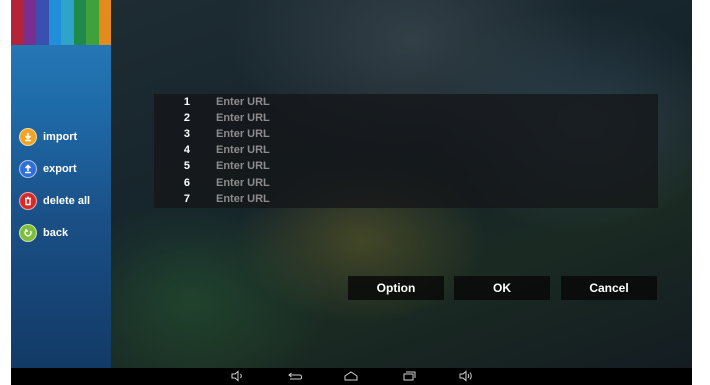 The height and width of the screenshot is (385, 710). Describe the element at coordinates (28, 169) in the screenshot. I see `upload-icon` at that location.